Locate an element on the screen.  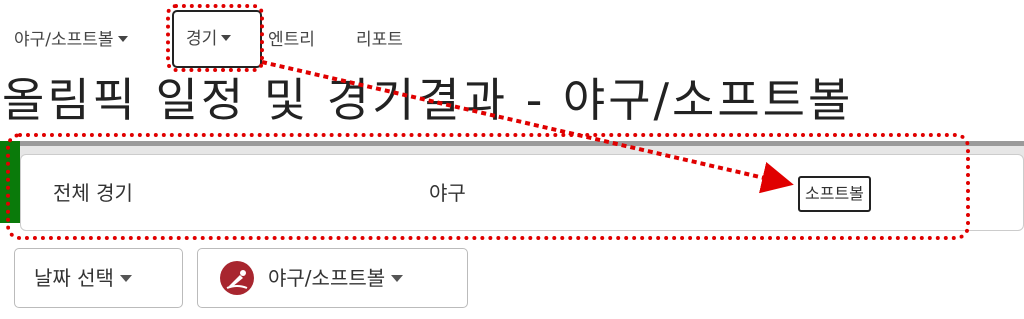
baseball-softball-icon is located at coordinates (237, 278).